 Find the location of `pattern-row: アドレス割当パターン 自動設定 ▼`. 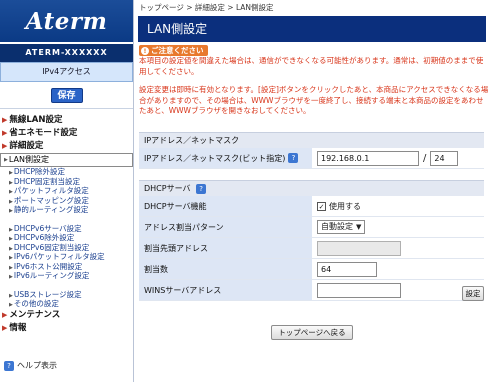

pattern-row: アドレス割当パターン 自動設定 ▼ is located at coordinates (311, 227).